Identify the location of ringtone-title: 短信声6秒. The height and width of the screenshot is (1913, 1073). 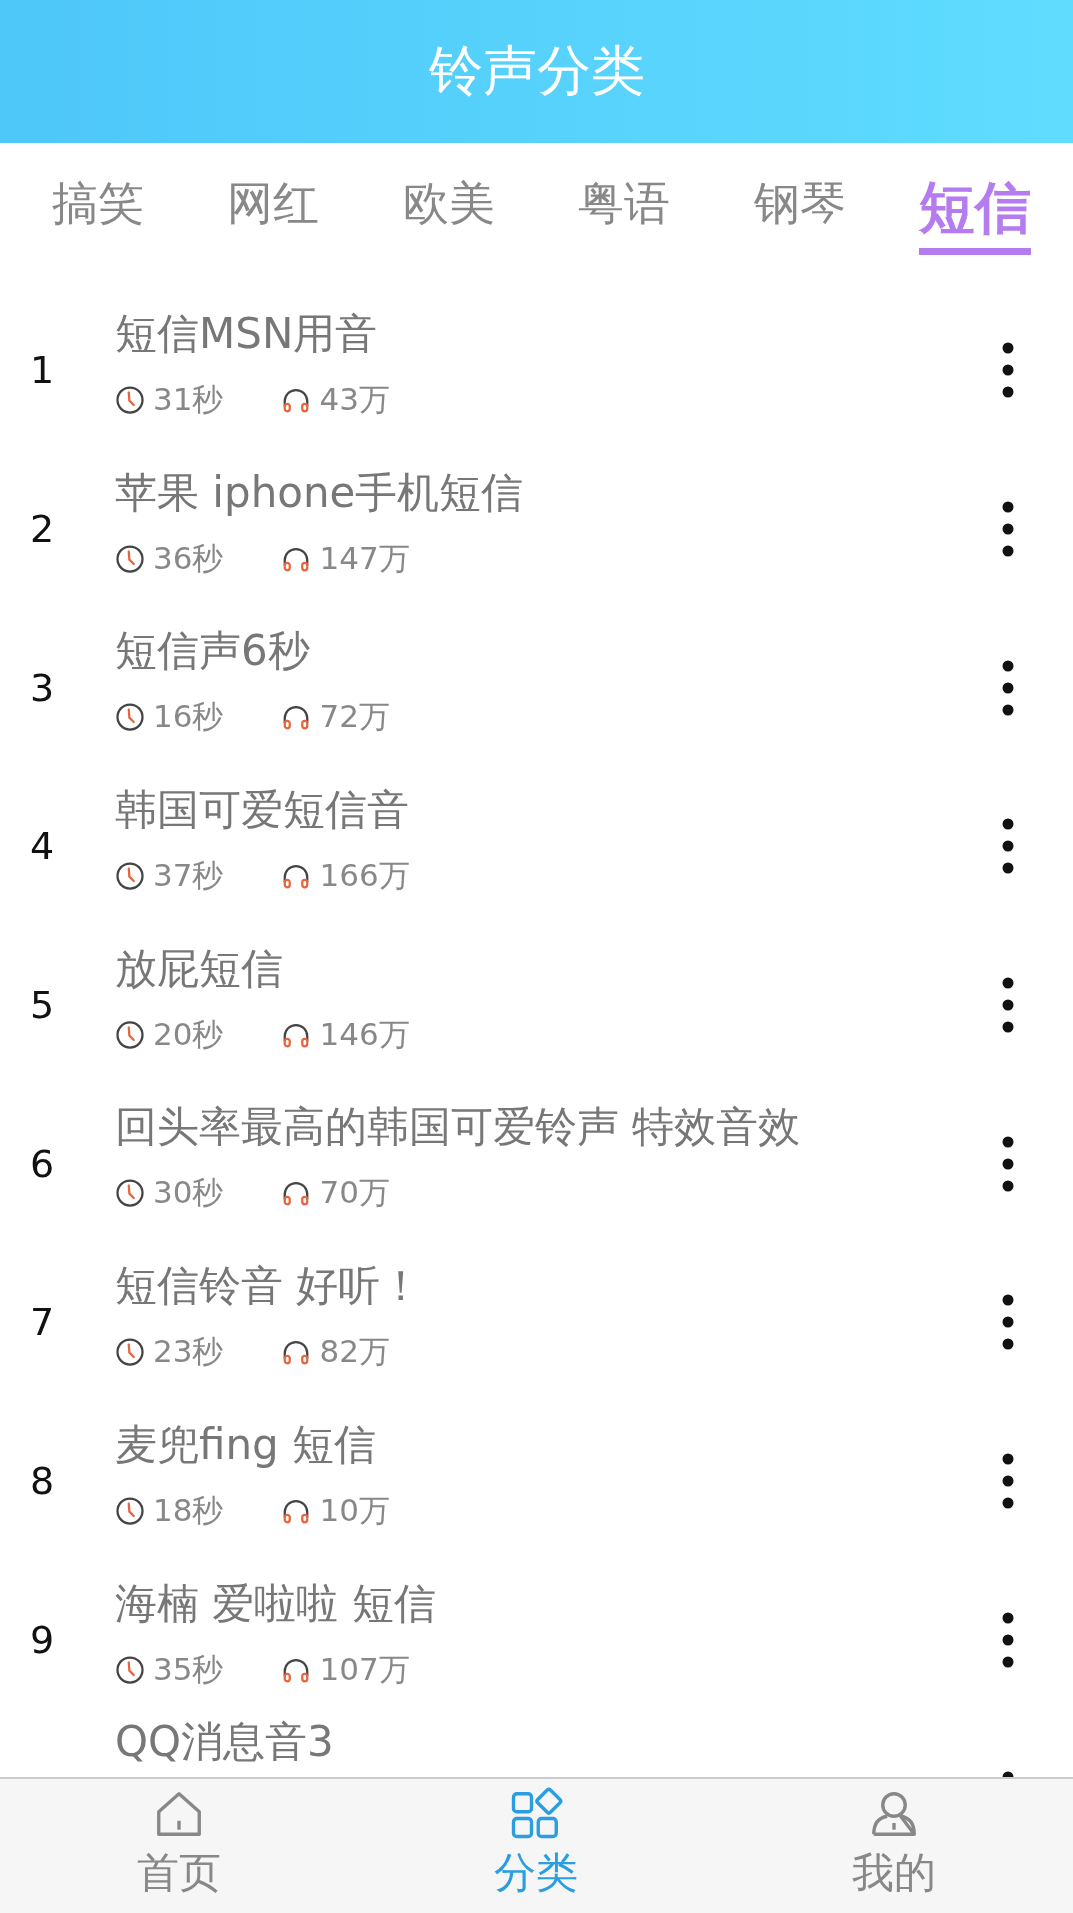
(544, 651).